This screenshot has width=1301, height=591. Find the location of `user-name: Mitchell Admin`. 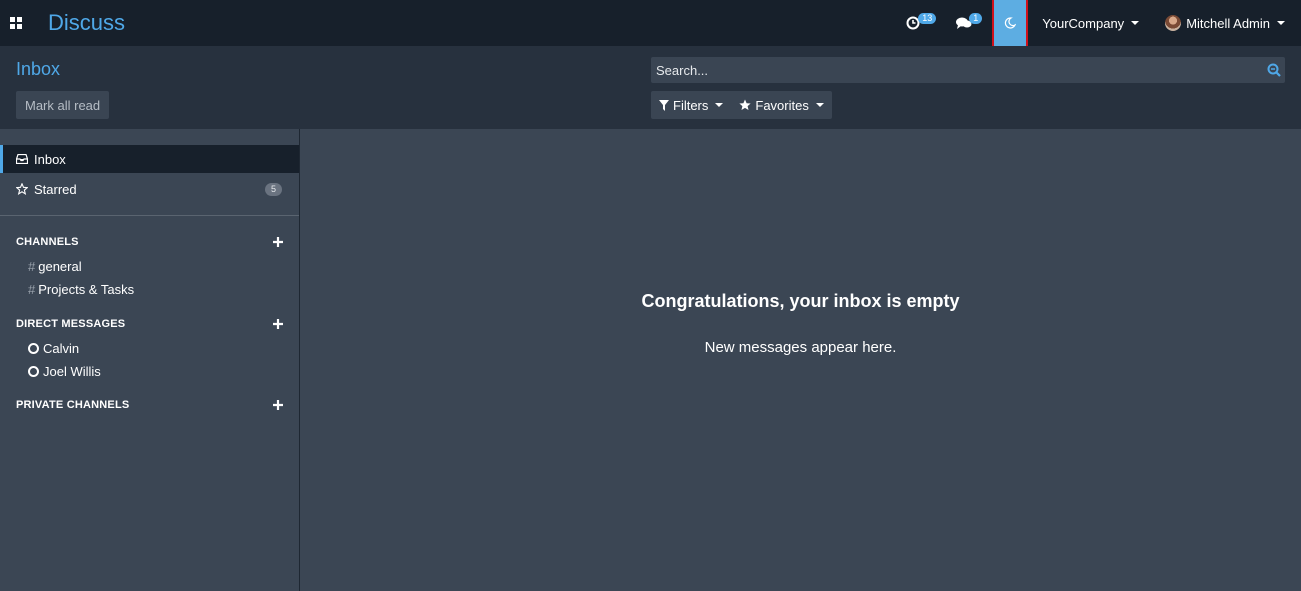

user-name: Mitchell Admin is located at coordinates (1228, 23).